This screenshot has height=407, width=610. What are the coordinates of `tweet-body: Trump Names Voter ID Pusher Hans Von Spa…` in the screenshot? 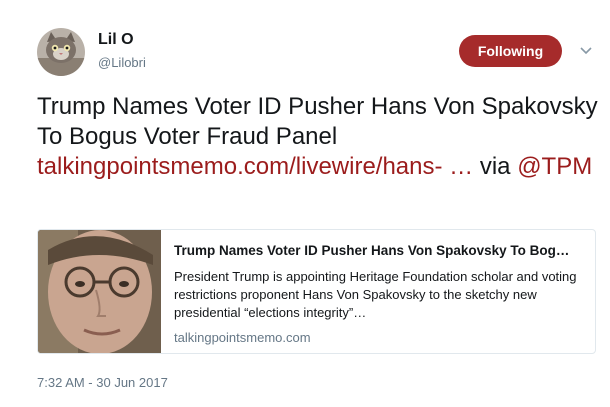 It's located at (317, 121).